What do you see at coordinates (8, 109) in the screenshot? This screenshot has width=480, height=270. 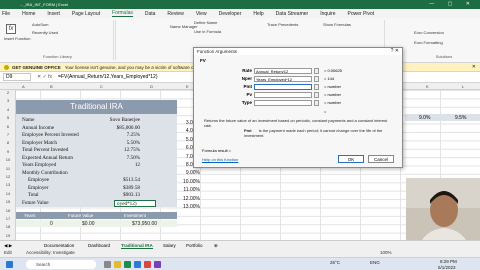 I see `row-number: 4` at bounding box center [8, 109].